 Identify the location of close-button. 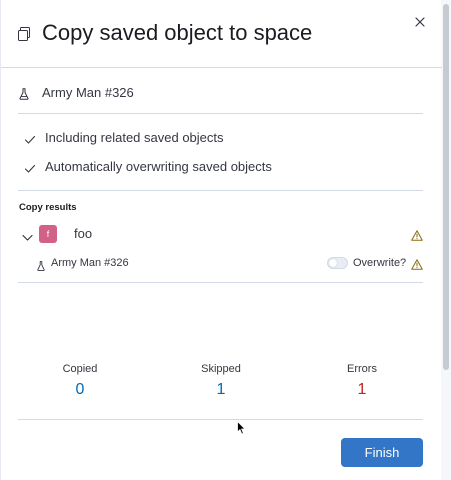
(420, 23).